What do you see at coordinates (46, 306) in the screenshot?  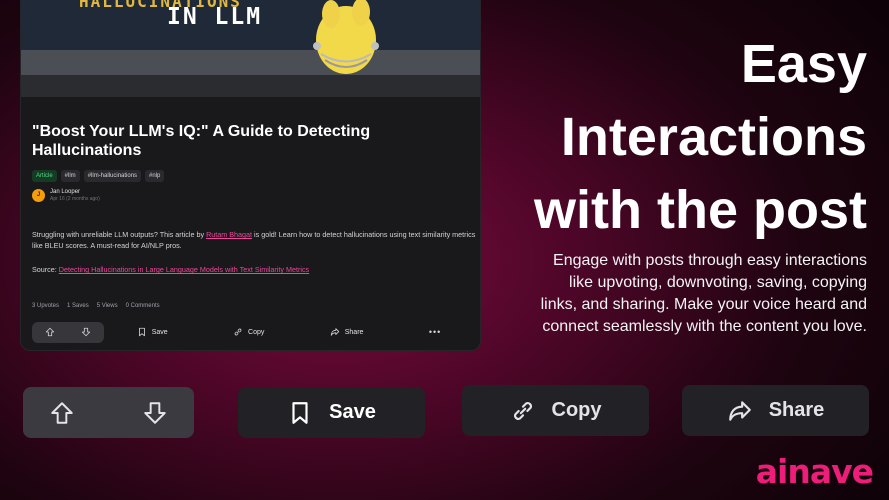 I see `upvotes-count: 3 Upvotes` at bounding box center [46, 306].